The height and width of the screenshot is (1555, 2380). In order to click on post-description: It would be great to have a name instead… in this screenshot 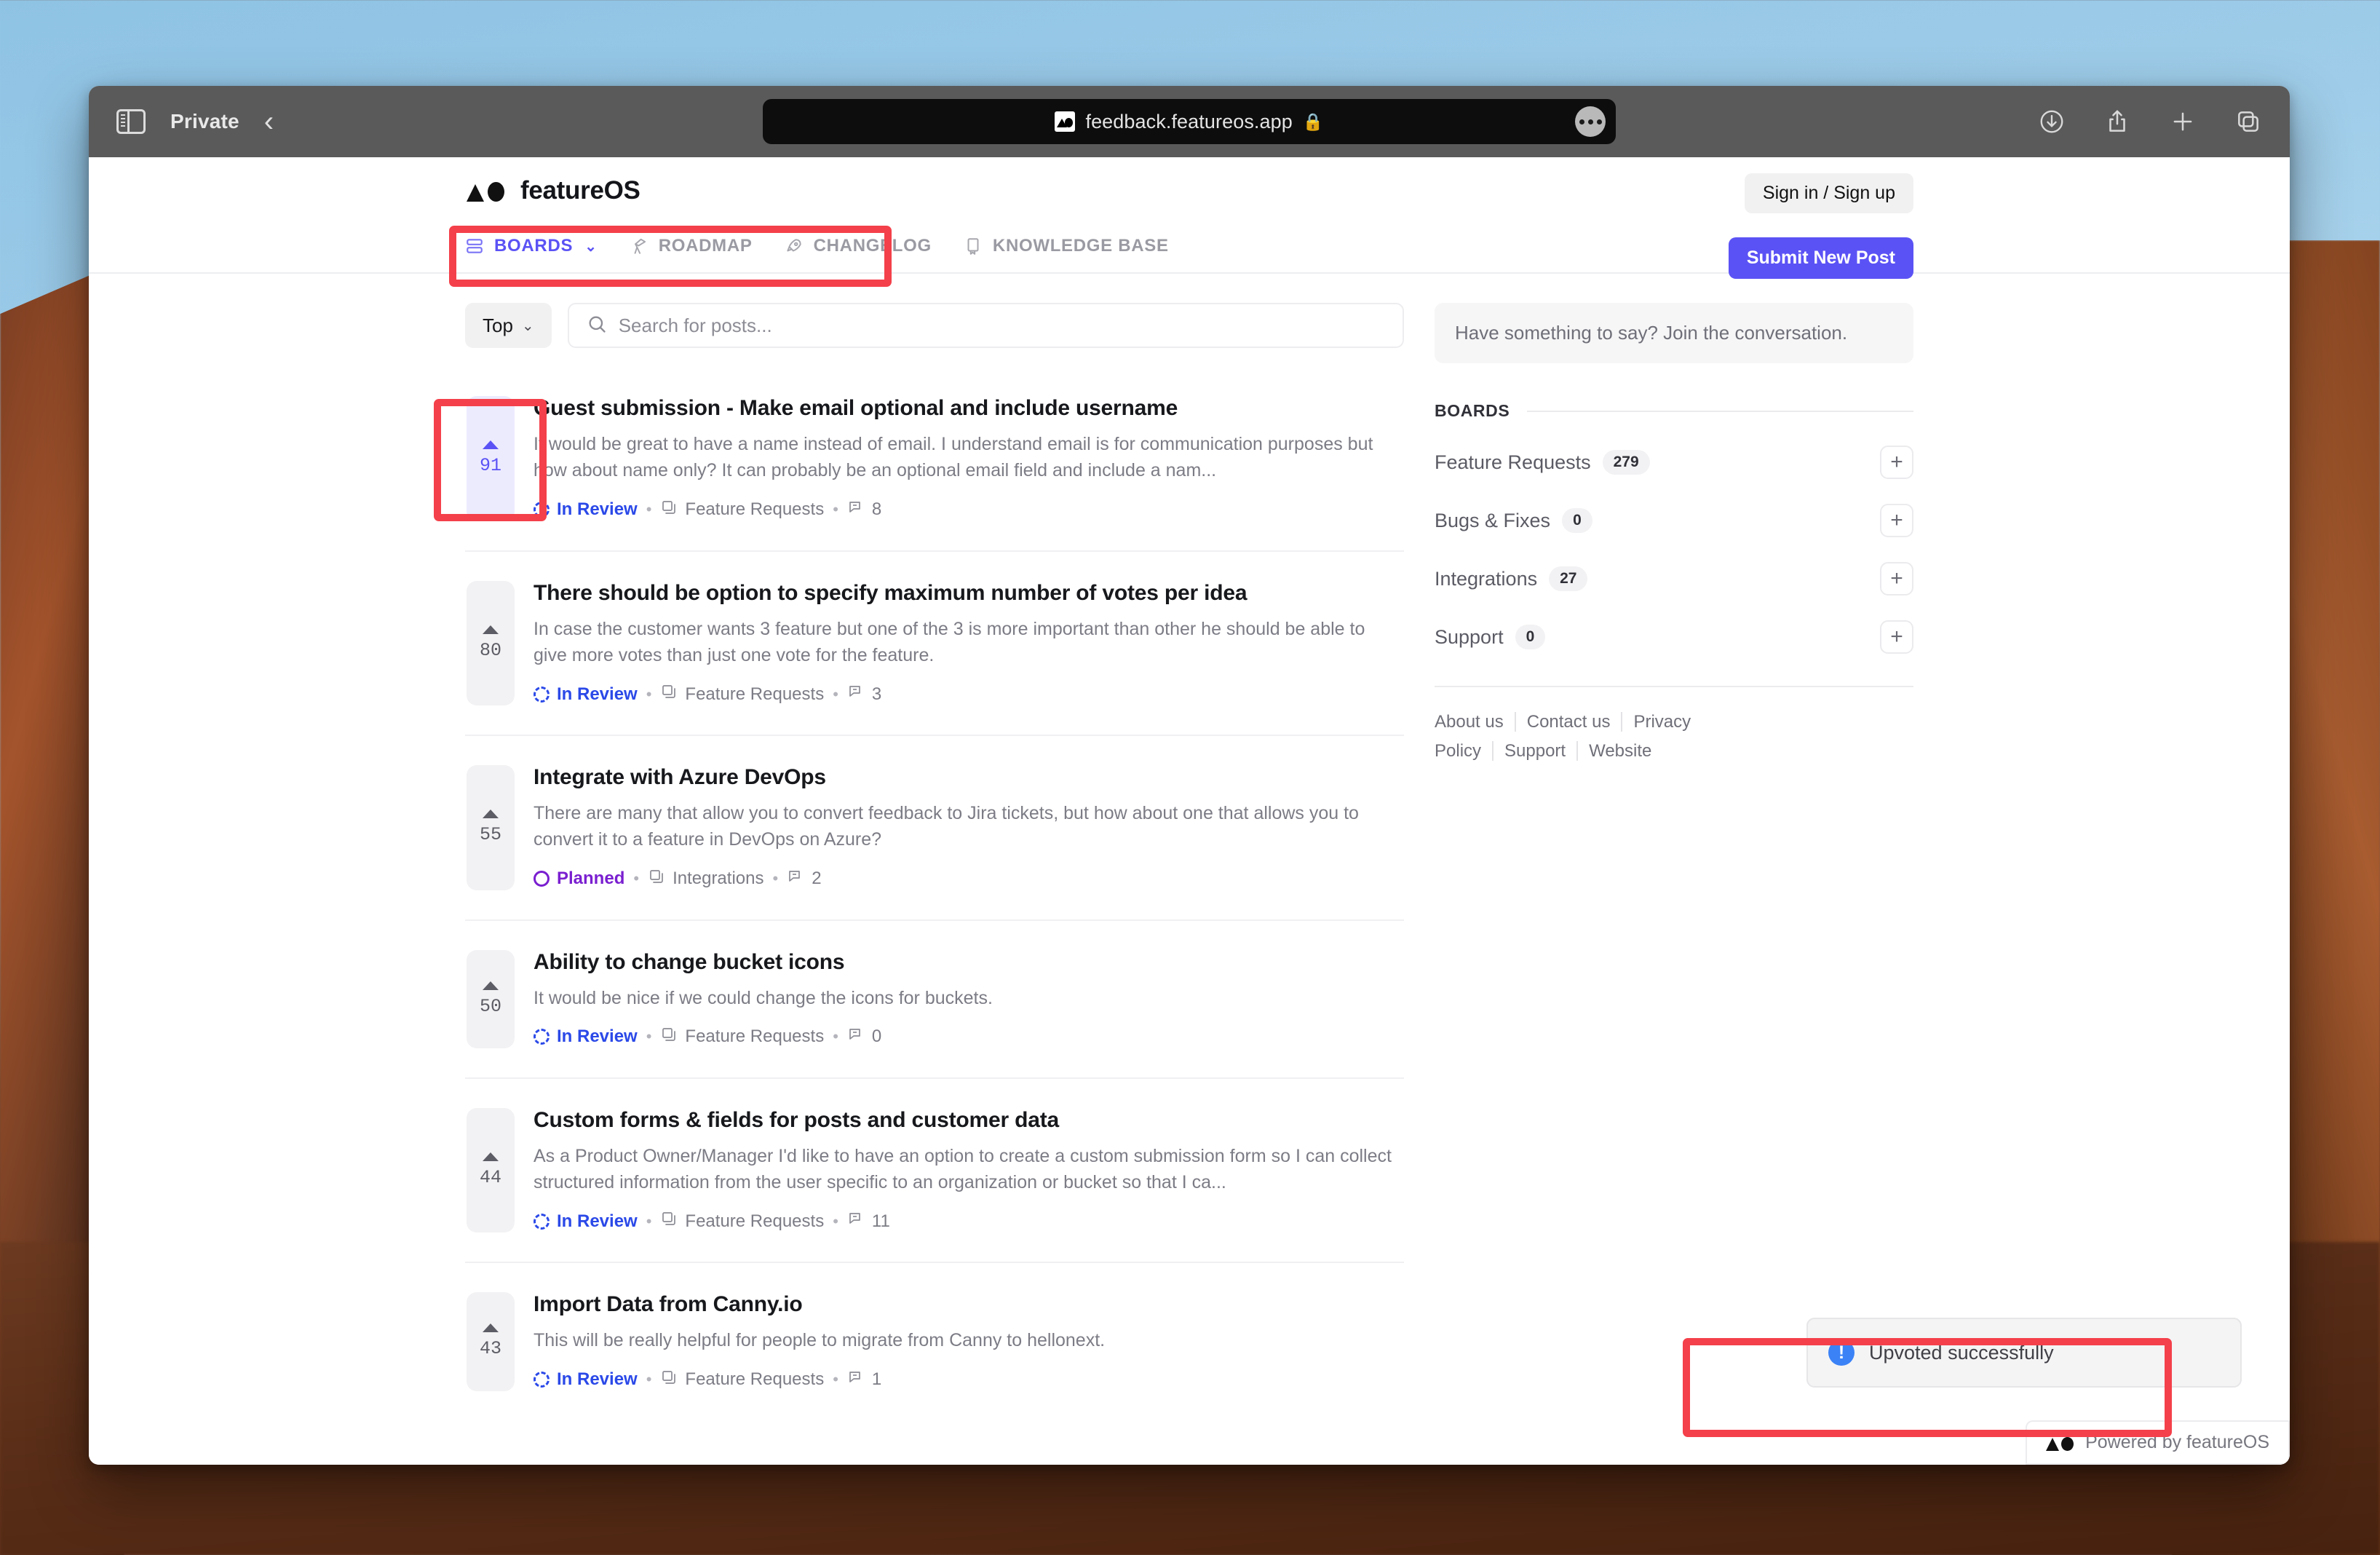, I will do `click(953, 457)`.